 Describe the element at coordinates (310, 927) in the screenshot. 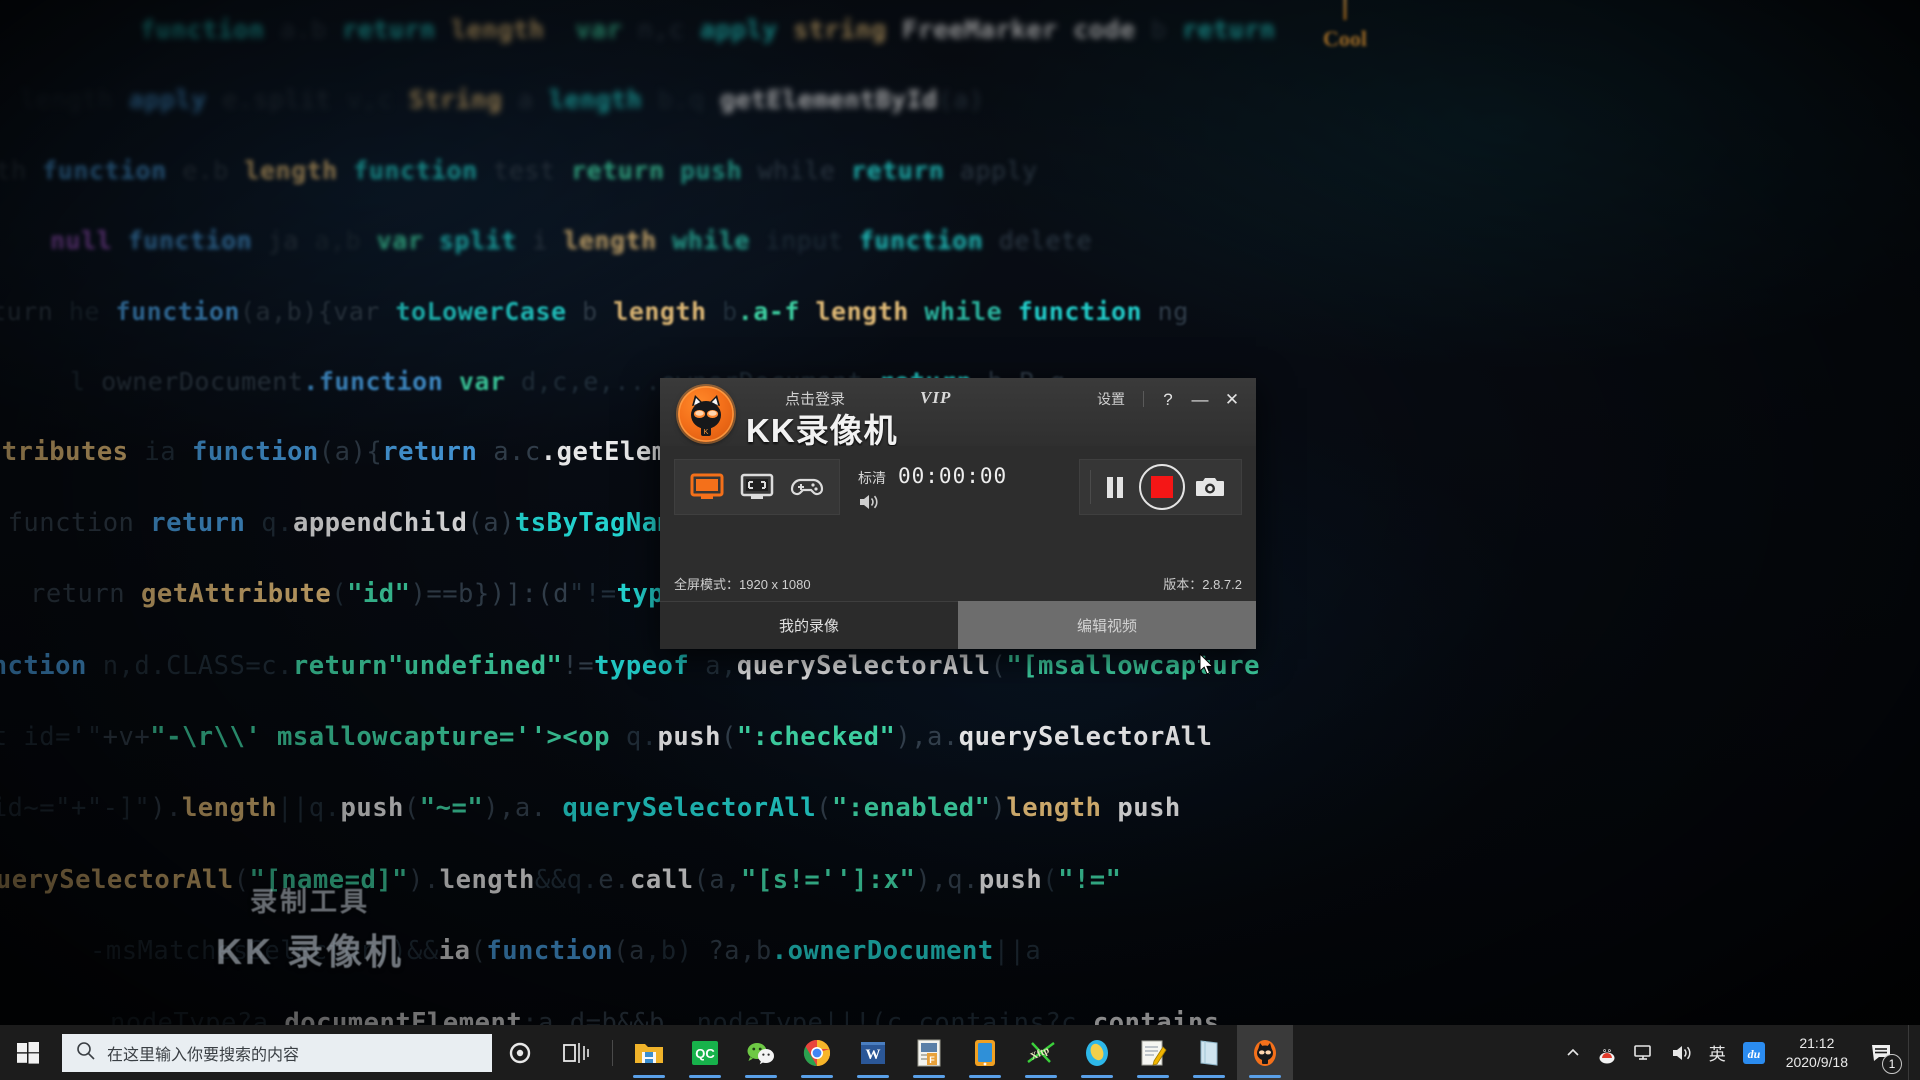

I see `kk-watermark: 录制工具 KK 录像机` at that location.